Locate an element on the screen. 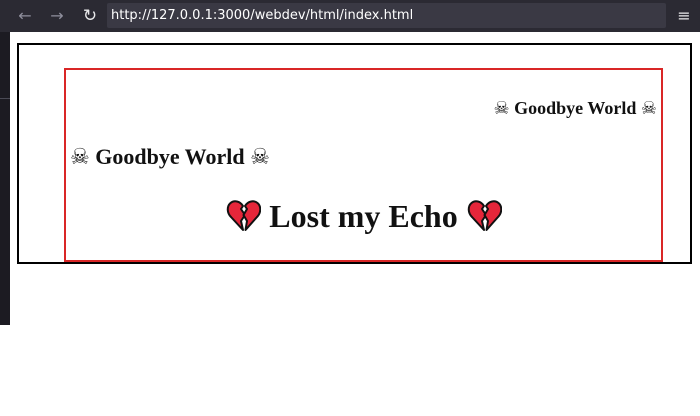  back-arrow-icon: ← is located at coordinates (25, 16).